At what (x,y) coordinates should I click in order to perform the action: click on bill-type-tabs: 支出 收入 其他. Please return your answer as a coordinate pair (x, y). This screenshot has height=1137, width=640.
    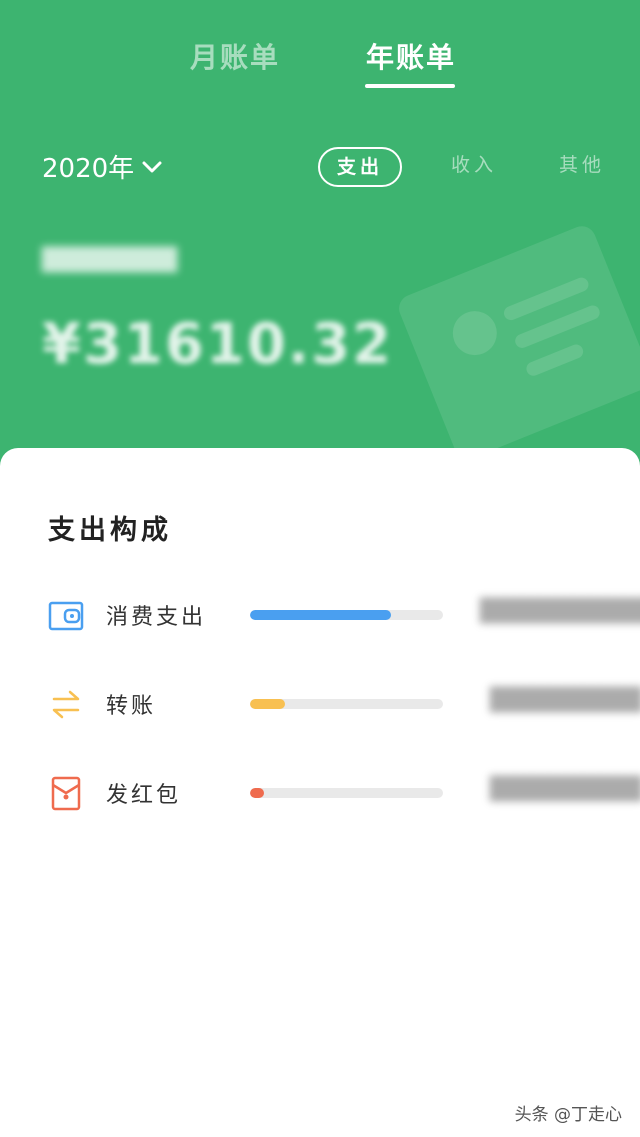
    Looking at the image, I should click on (320, 167).